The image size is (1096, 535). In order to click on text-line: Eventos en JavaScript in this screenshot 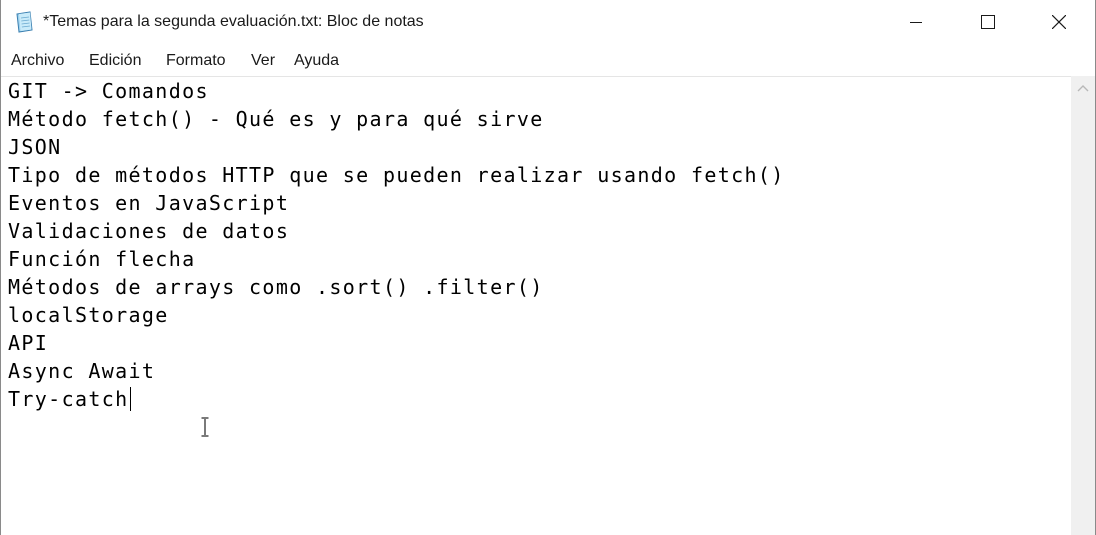, I will do `click(149, 203)`.